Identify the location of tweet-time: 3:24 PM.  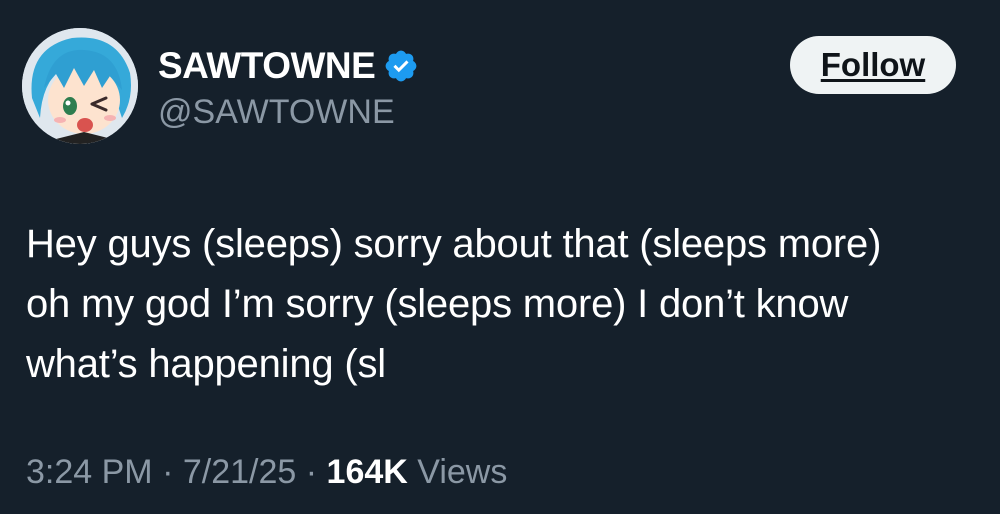
(89, 472).